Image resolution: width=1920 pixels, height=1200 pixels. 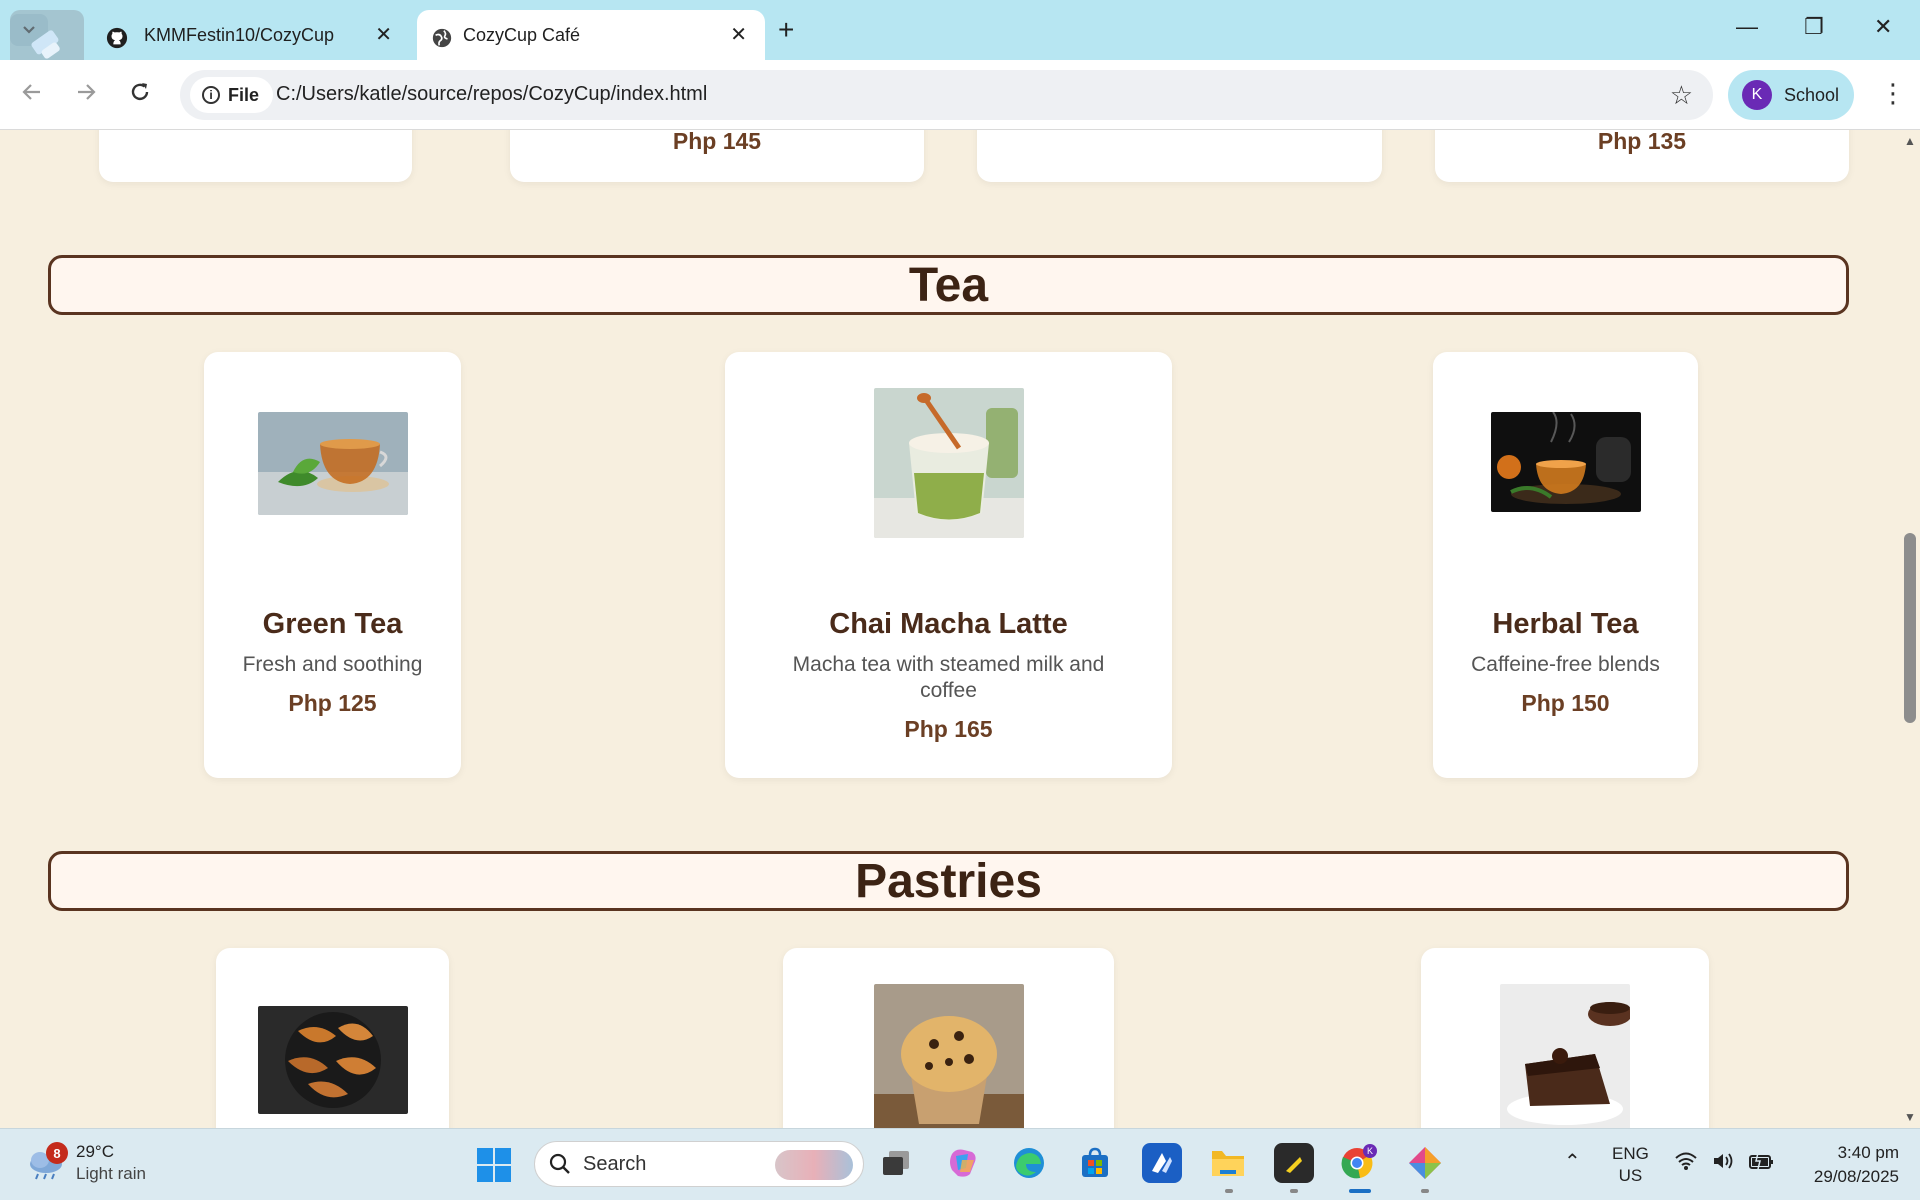 I want to click on weather-widget: 8 29°C Light rain, so click(x=86, y=1163).